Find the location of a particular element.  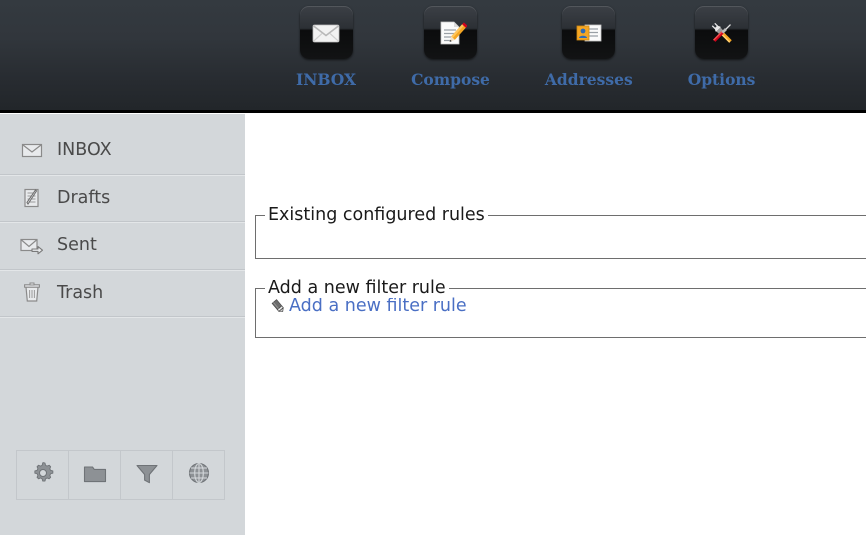

nav-item-inbox: INBOX is located at coordinates (326, 47).